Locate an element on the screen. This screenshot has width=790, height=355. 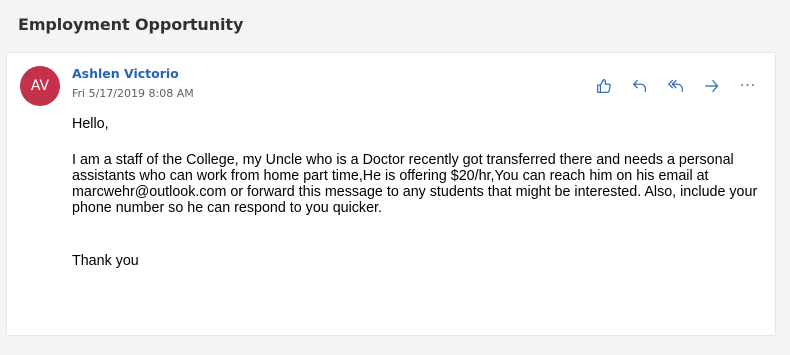
message-greeting: Hello, is located at coordinates (90, 124).